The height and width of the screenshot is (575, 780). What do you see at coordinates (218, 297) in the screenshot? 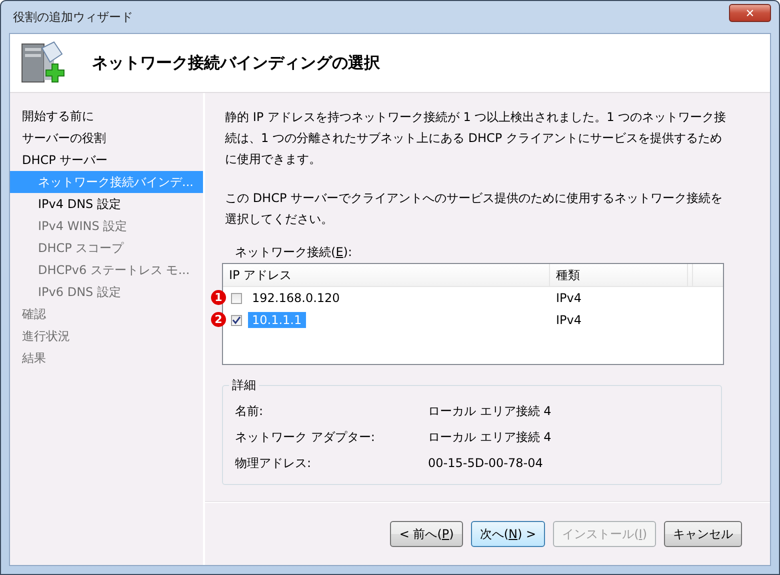
I see `number-marker: 1` at bounding box center [218, 297].